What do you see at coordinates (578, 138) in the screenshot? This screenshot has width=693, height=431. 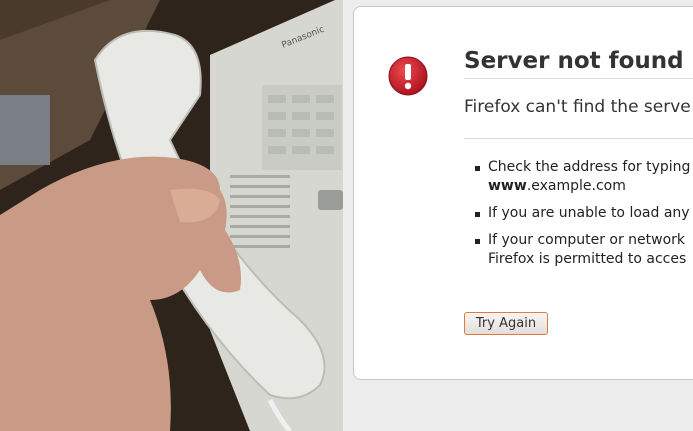 I see `subtitle-divider` at bounding box center [578, 138].